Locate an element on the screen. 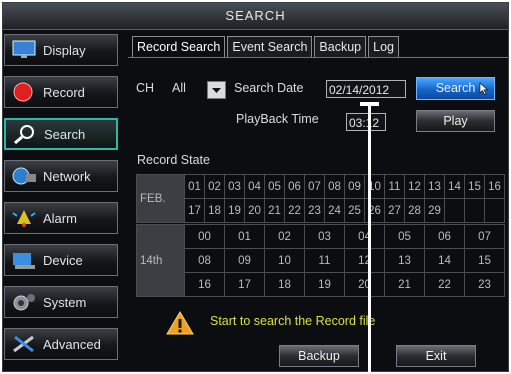 The image size is (511, 374). day-cell: 21 is located at coordinates (274, 210).